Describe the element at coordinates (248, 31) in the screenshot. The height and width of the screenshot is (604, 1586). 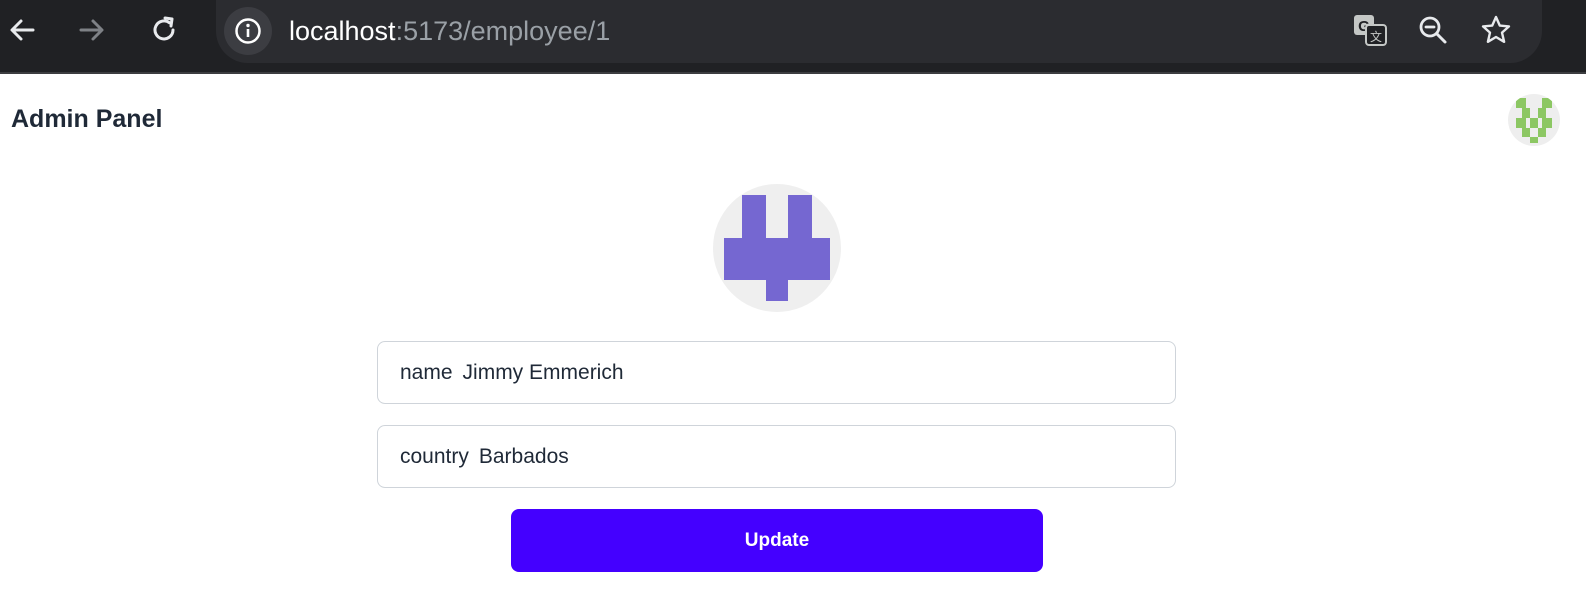
I see `info-icon` at that location.